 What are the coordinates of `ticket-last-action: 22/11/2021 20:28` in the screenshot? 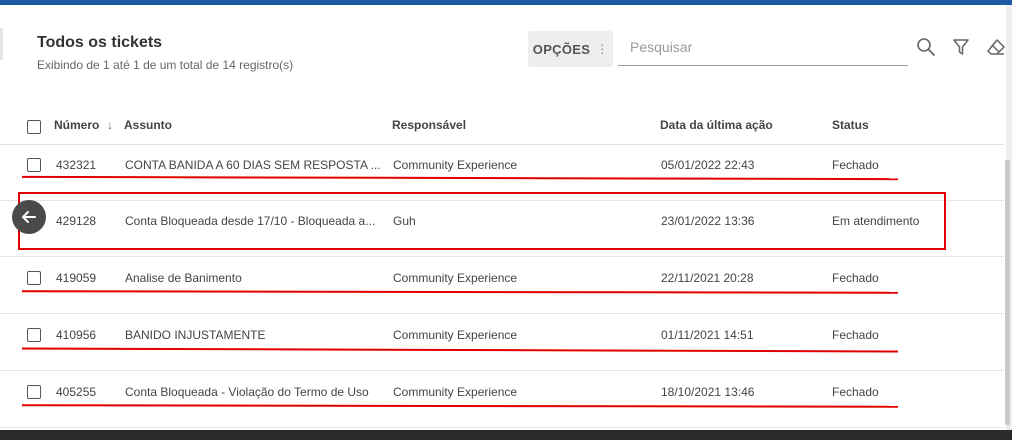 It's located at (707, 278).